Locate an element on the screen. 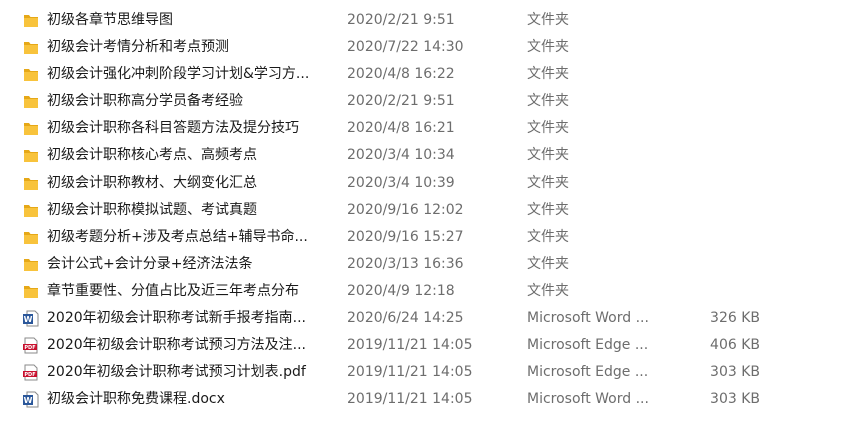  file-date-modified: 2020/4/8 16:21 is located at coordinates (401, 128).